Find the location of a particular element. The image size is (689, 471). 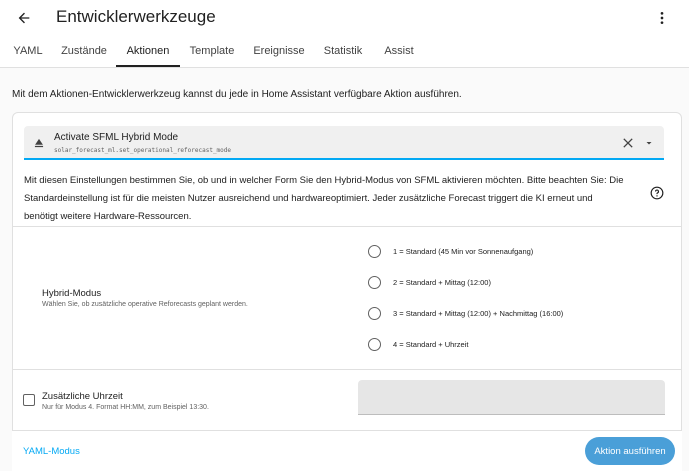

arrow-left-icon is located at coordinates (24, 18).